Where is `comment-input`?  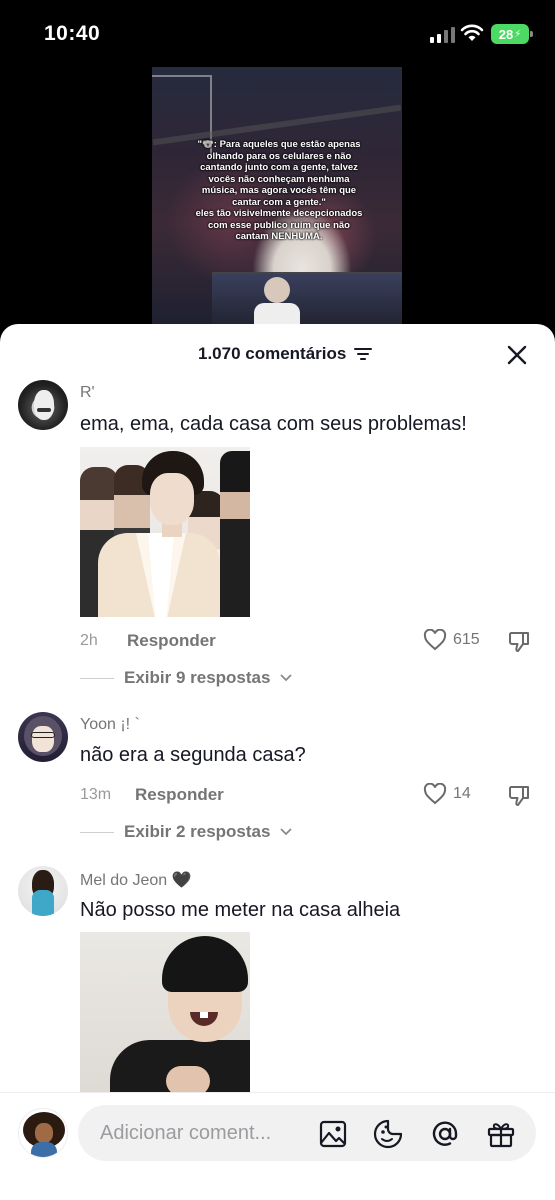 comment-input is located at coordinates (200, 1133).